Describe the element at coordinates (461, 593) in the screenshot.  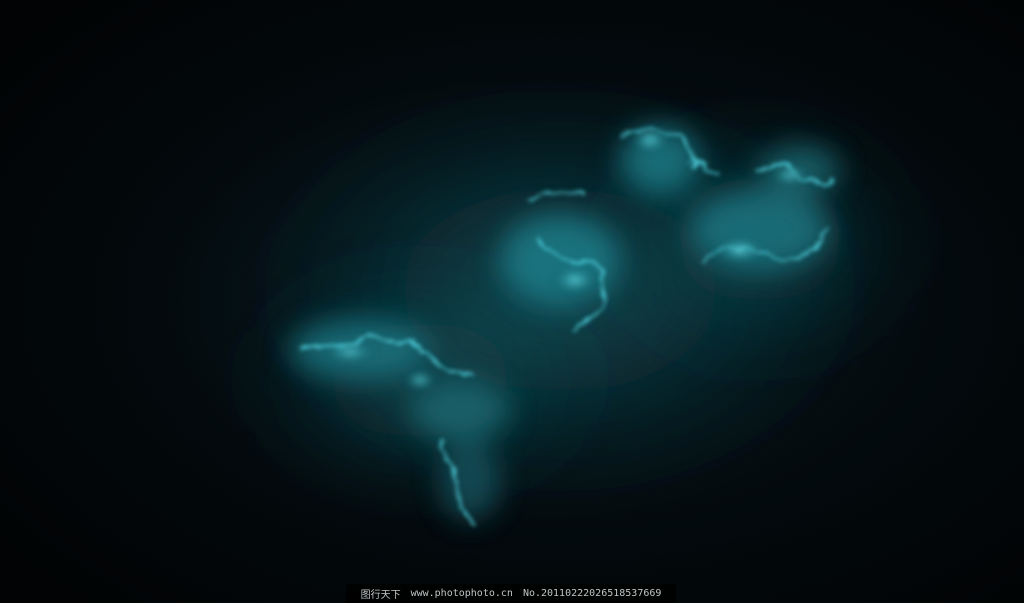
I see `watermark-url: www.photophoto.cn` at that location.